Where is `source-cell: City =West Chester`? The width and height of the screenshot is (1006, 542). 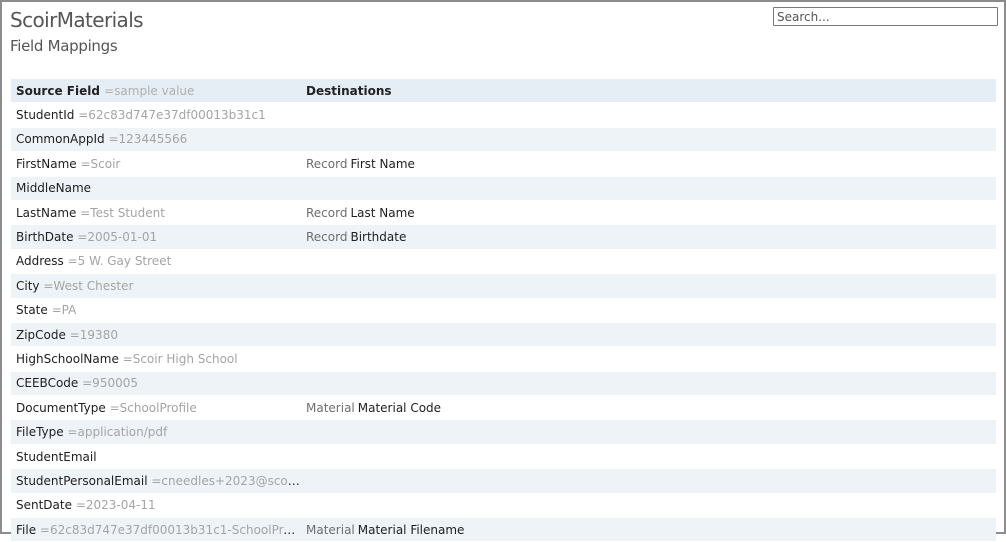
source-cell: City =West Chester is located at coordinates (156, 286).